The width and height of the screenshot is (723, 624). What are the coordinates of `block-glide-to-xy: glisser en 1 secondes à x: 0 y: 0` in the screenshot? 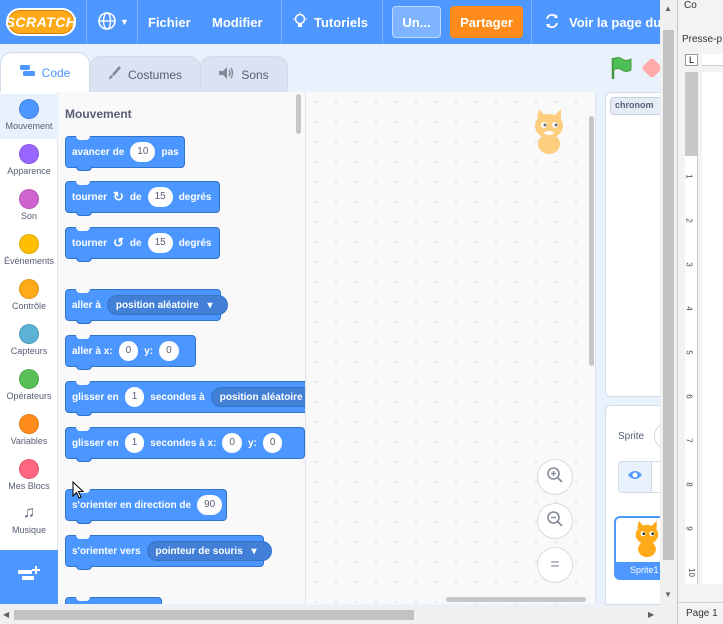 It's located at (185, 444).